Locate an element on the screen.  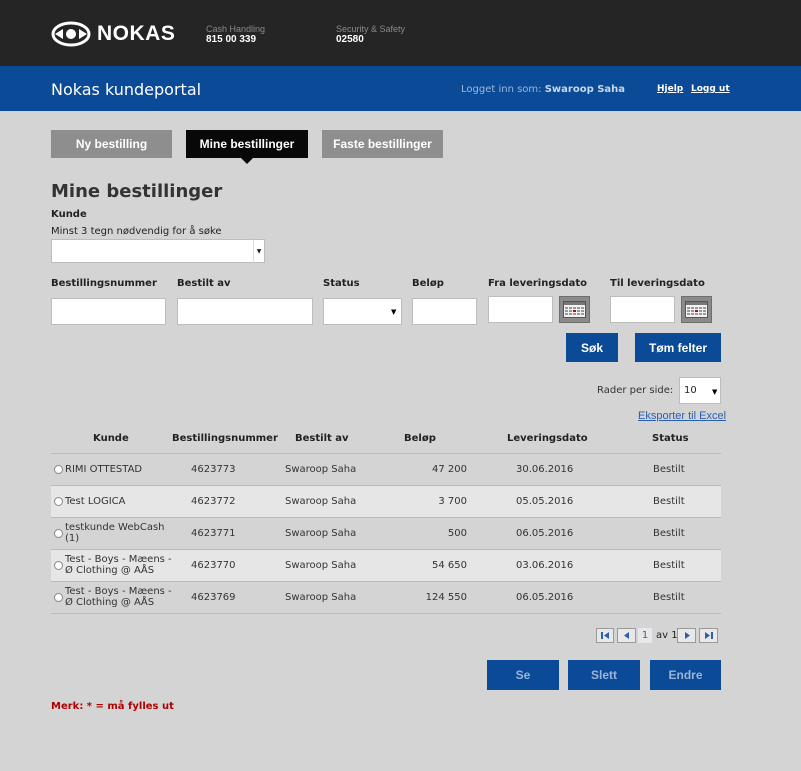
view-button: Se is located at coordinates (523, 675).